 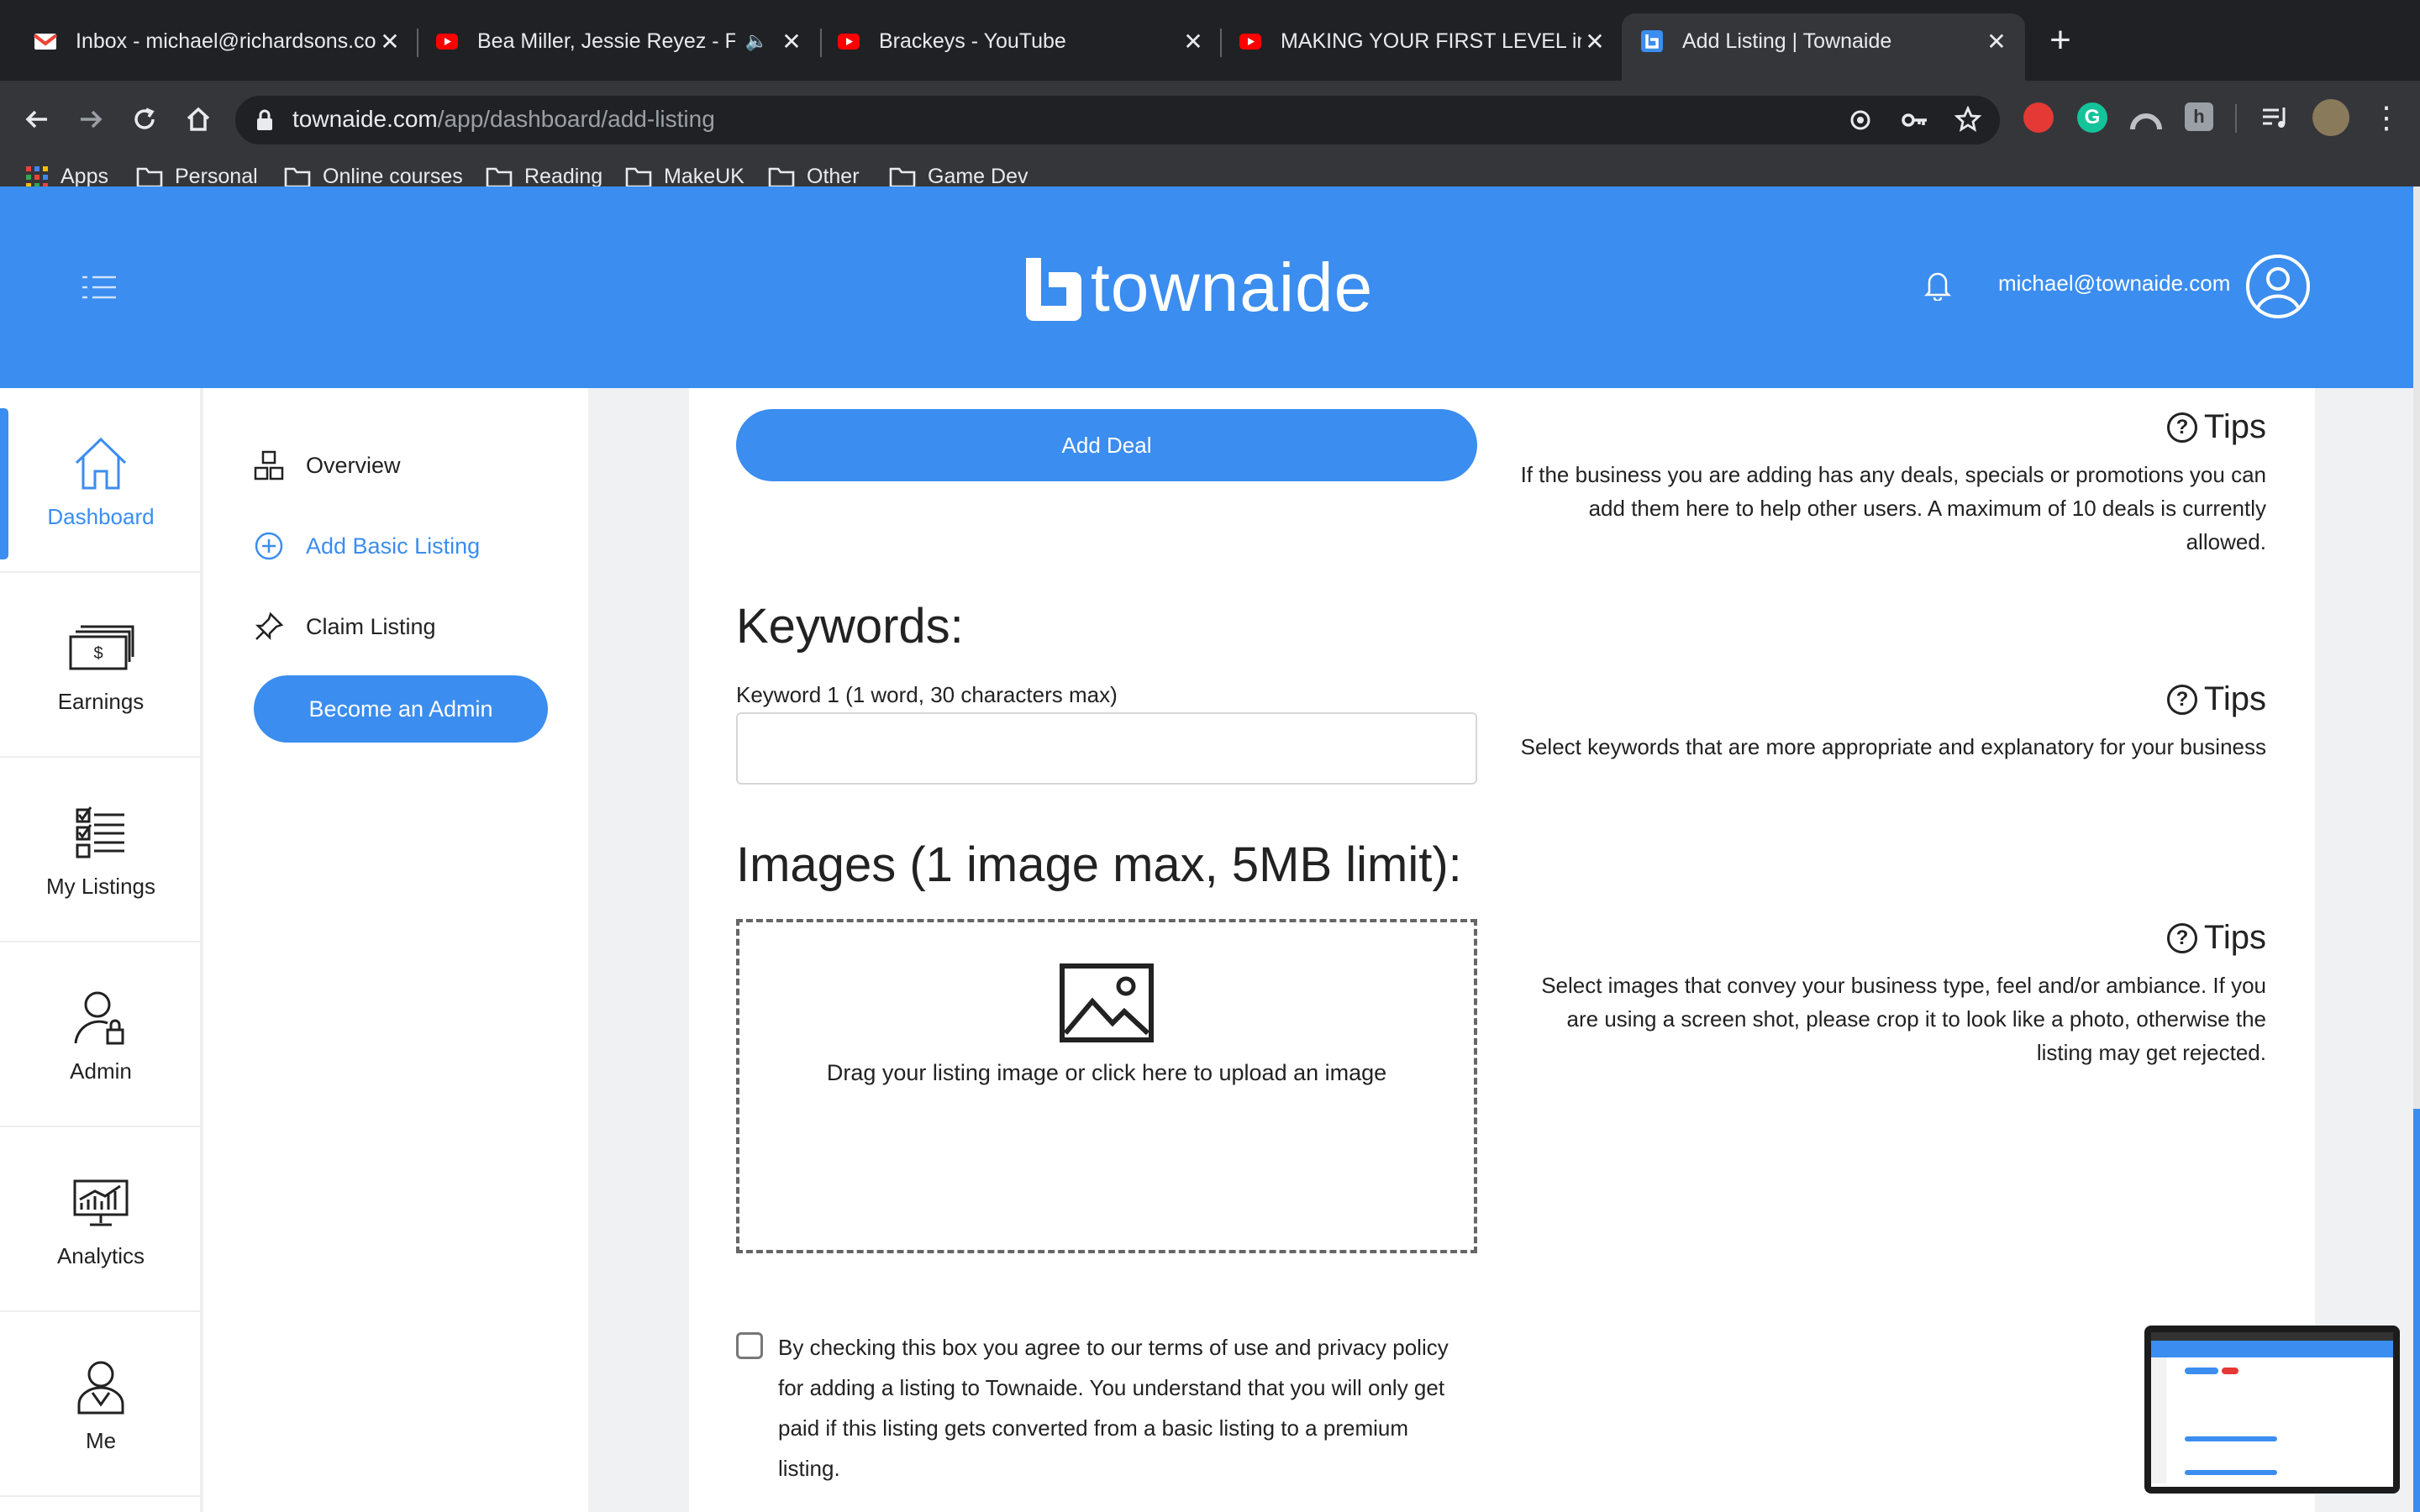 I want to click on new-tab-button: +, so click(x=2060, y=39).